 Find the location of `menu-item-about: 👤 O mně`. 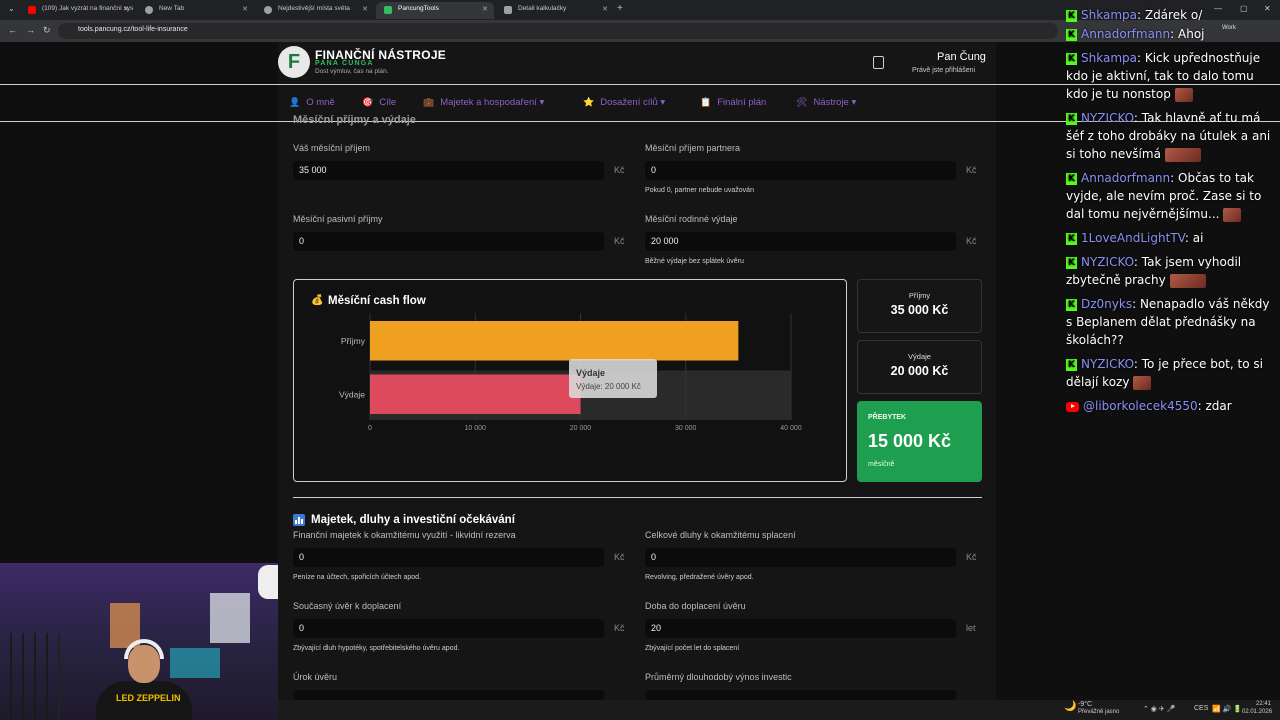

menu-item-about: 👤 O mně is located at coordinates (312, 102).